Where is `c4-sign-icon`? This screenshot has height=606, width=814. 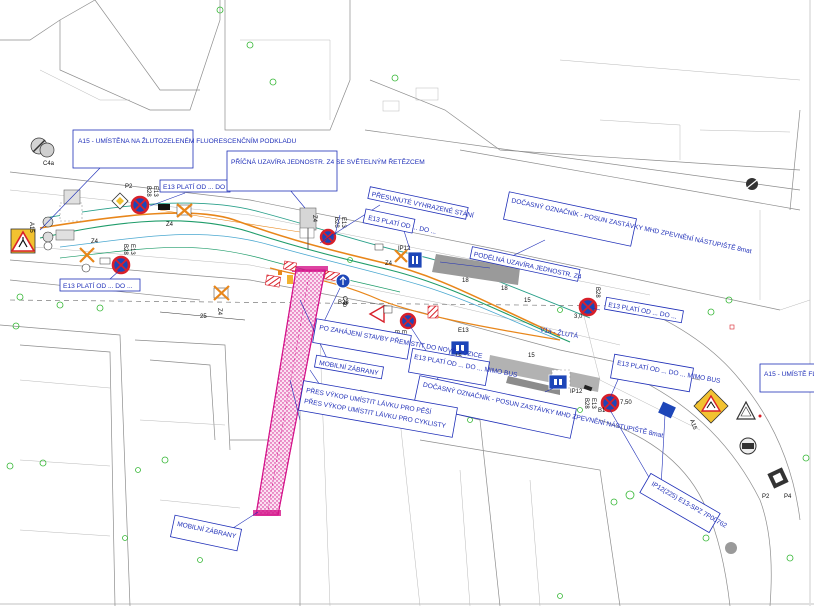
c4-sign-icon is located at coordinates (47, 150).